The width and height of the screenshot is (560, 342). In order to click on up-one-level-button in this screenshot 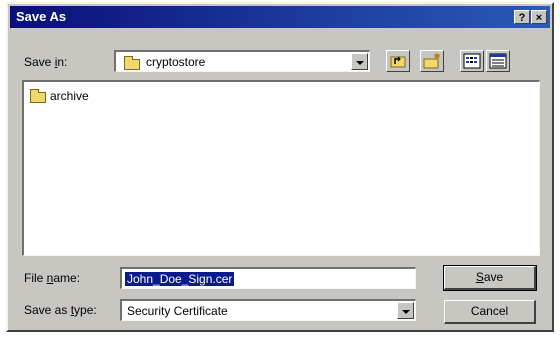, I will do `click(398, 61)`.